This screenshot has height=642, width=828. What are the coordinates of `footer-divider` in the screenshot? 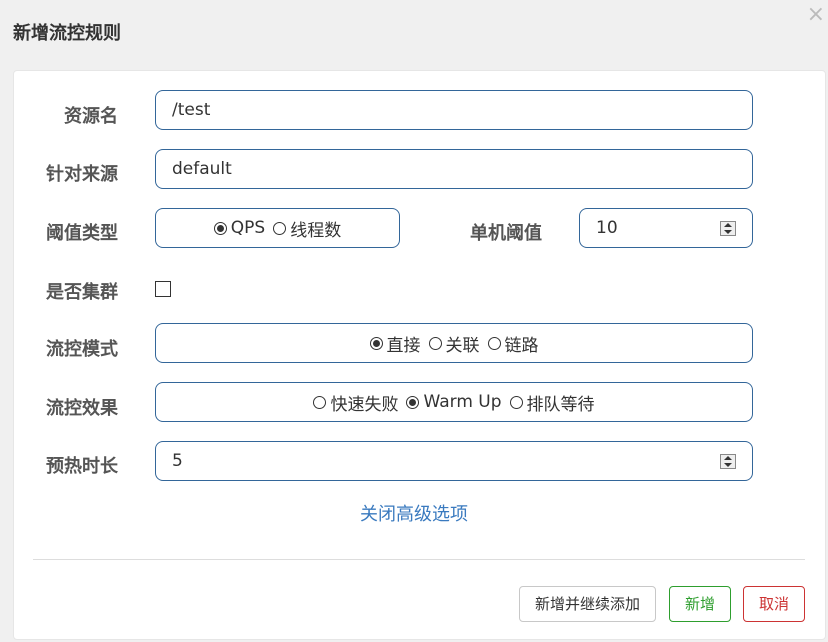 It's located at (419, 559).